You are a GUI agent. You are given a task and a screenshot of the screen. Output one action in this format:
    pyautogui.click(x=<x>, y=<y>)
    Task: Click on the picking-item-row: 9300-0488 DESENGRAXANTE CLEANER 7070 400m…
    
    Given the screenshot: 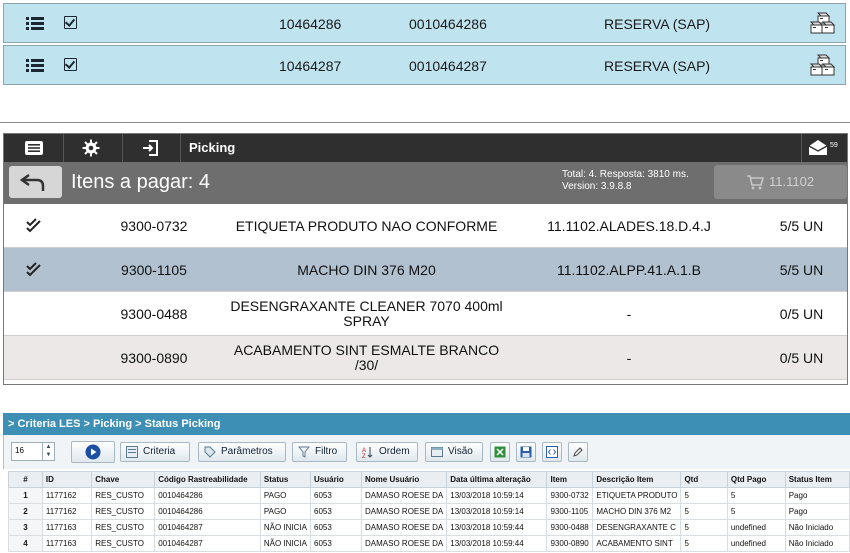 What is the action you would take?
    pyautogui.click(x=425, y=314)
    